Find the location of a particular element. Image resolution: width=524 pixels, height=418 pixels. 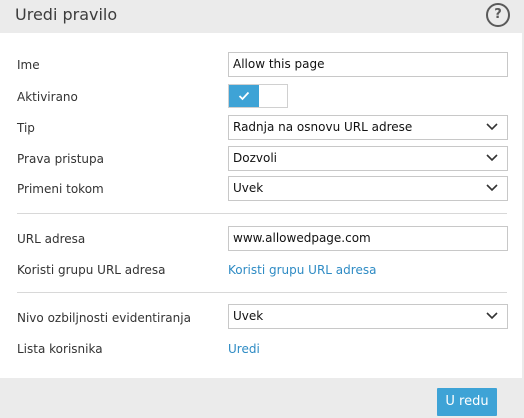

type-label: Tip is located at coordinates (26, 128).